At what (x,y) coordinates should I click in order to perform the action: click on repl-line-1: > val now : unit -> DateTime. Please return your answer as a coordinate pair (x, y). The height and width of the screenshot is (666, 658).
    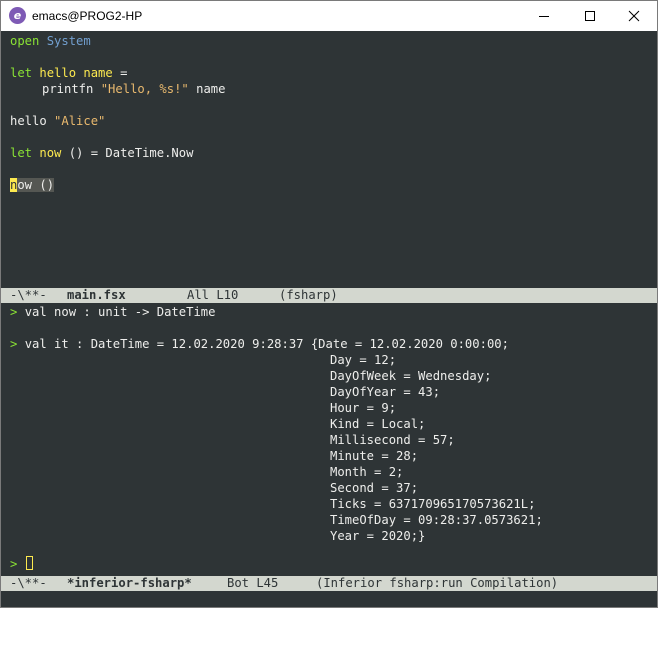
    Looking at the image, I should click on (113, 312).